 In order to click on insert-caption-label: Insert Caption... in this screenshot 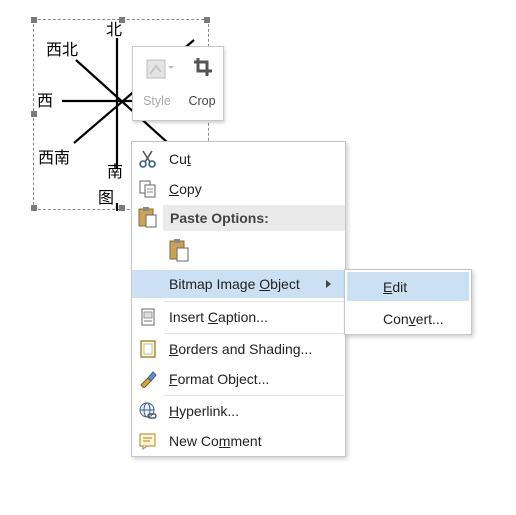, I will do `click(218, 317)`.